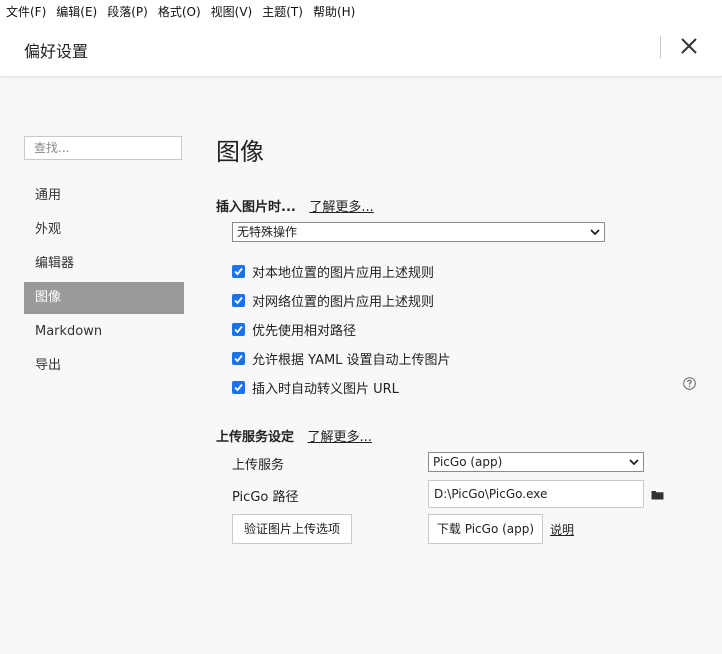 The image size is (722, 654). What do you see at coordinates (238, 271) in the screenshot?
I see `checkbox-local-rules` at bounding box center [238, 271].